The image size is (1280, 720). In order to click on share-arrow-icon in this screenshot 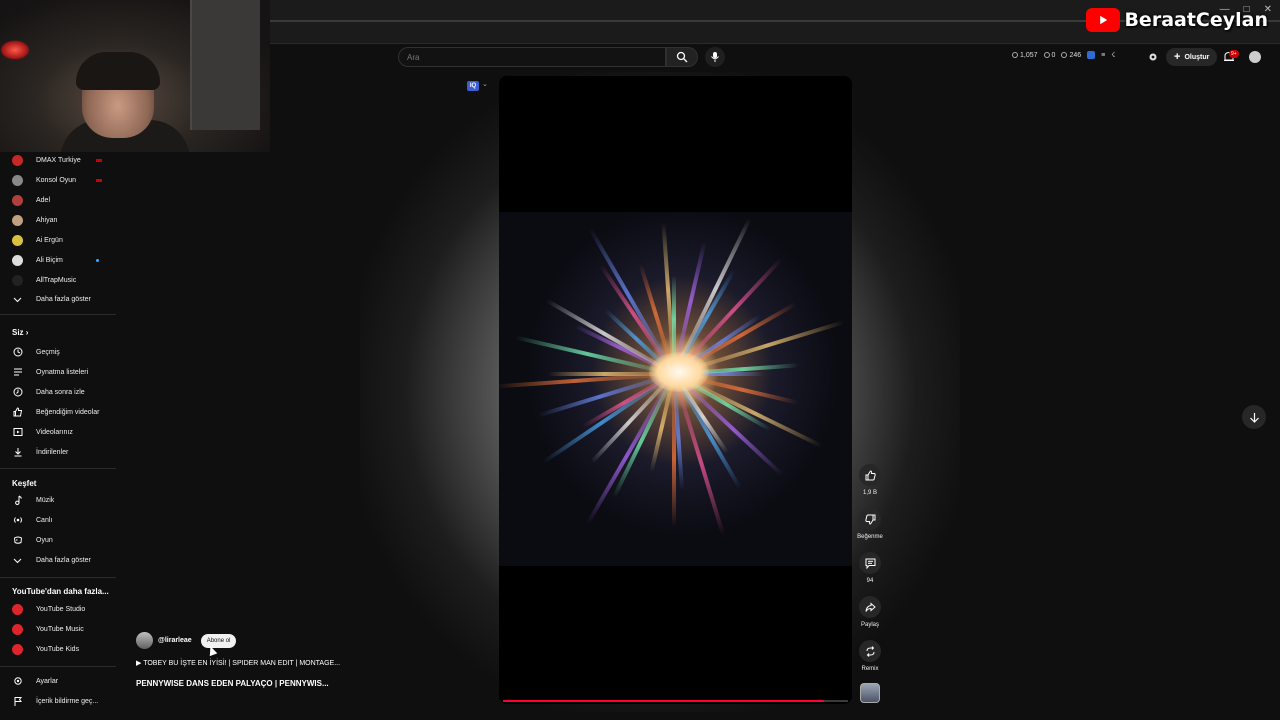, I will do `click(870, 607)`.